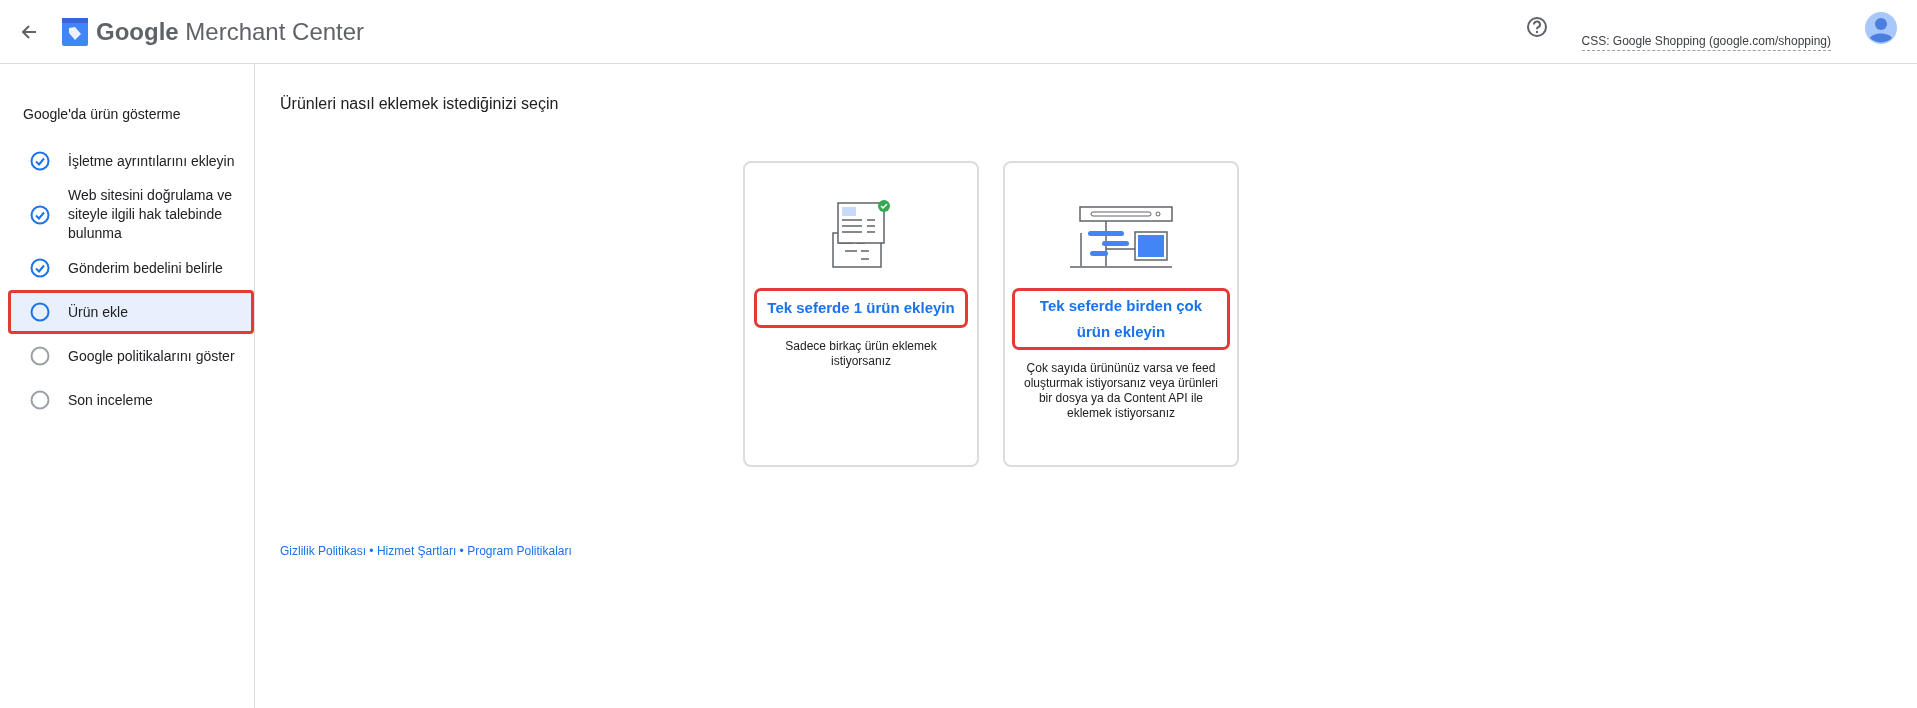 Image resolution: width=1917 pixels, height=708 pixels. What do you see at coordinates (519, 551) in the screenshot?
I see `footer-link: Program Politikaları` at bounding box center [519, 551].